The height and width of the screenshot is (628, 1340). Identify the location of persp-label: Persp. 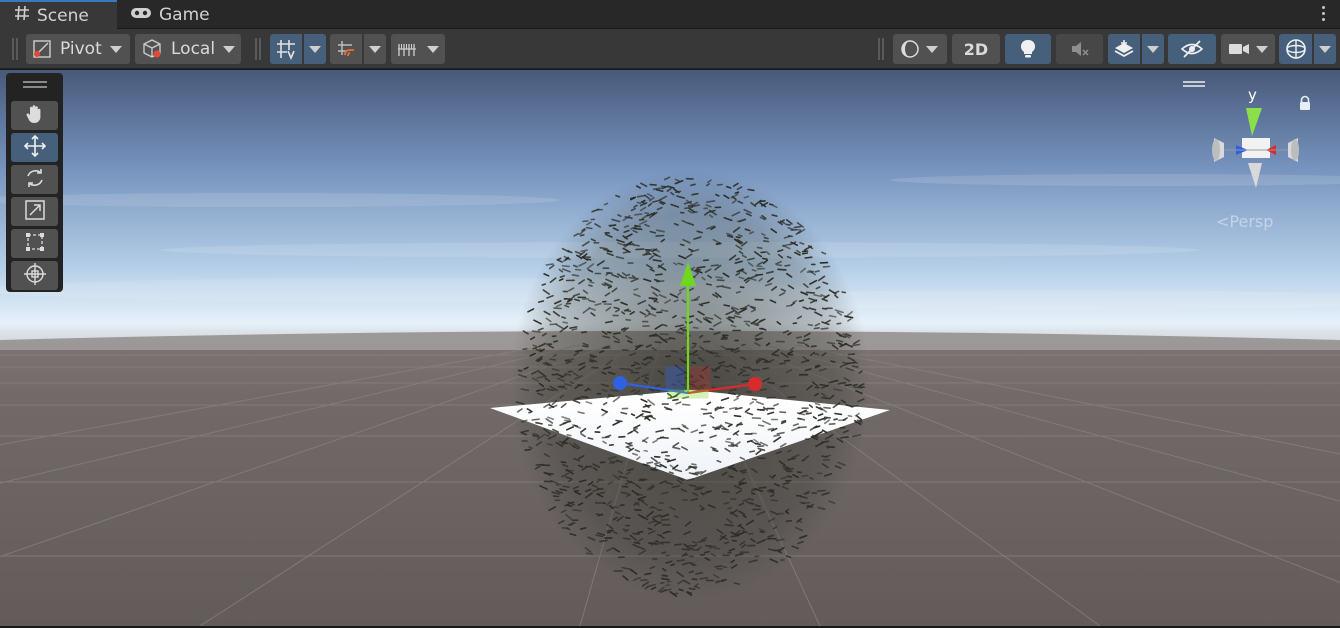
(1251, 221).